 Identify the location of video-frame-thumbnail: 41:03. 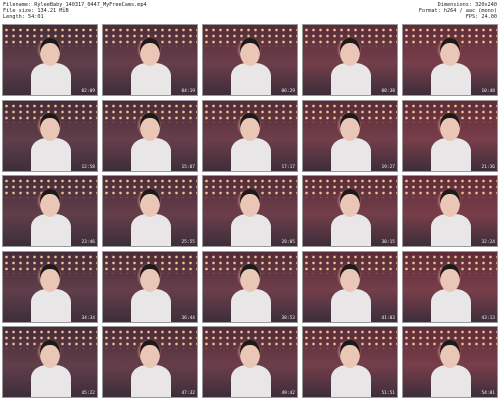
(350, 286).